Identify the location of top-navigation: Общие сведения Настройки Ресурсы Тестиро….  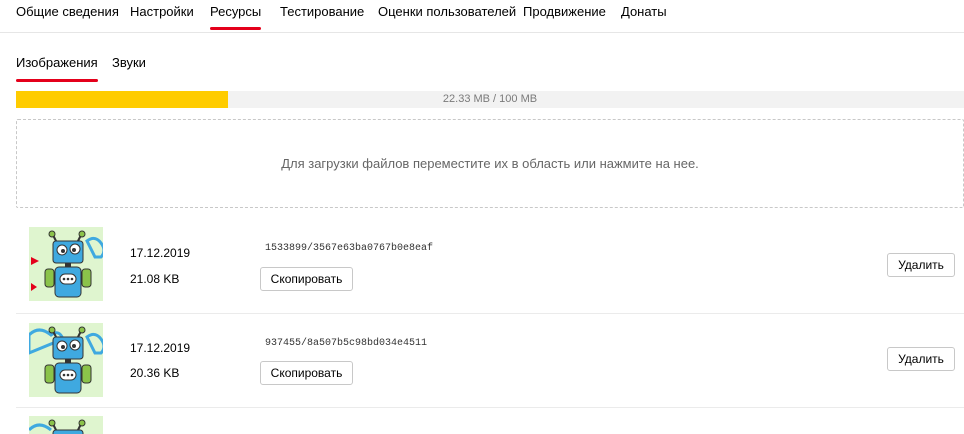
(482, 16).